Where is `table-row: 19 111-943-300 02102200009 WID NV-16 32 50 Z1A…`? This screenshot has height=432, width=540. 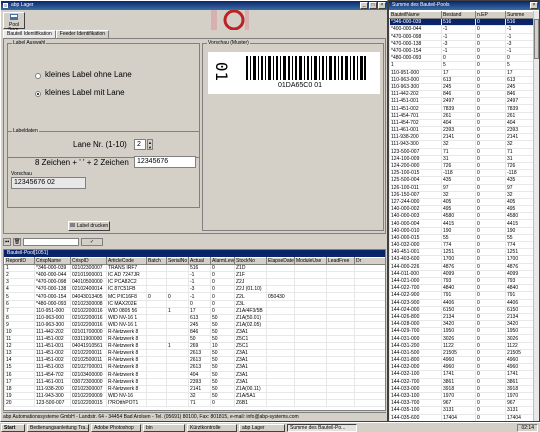 table-row: 19 111-943-300 02102200009 WID NV-16 32 50 Z1A… is located at coordinates (194, 395).